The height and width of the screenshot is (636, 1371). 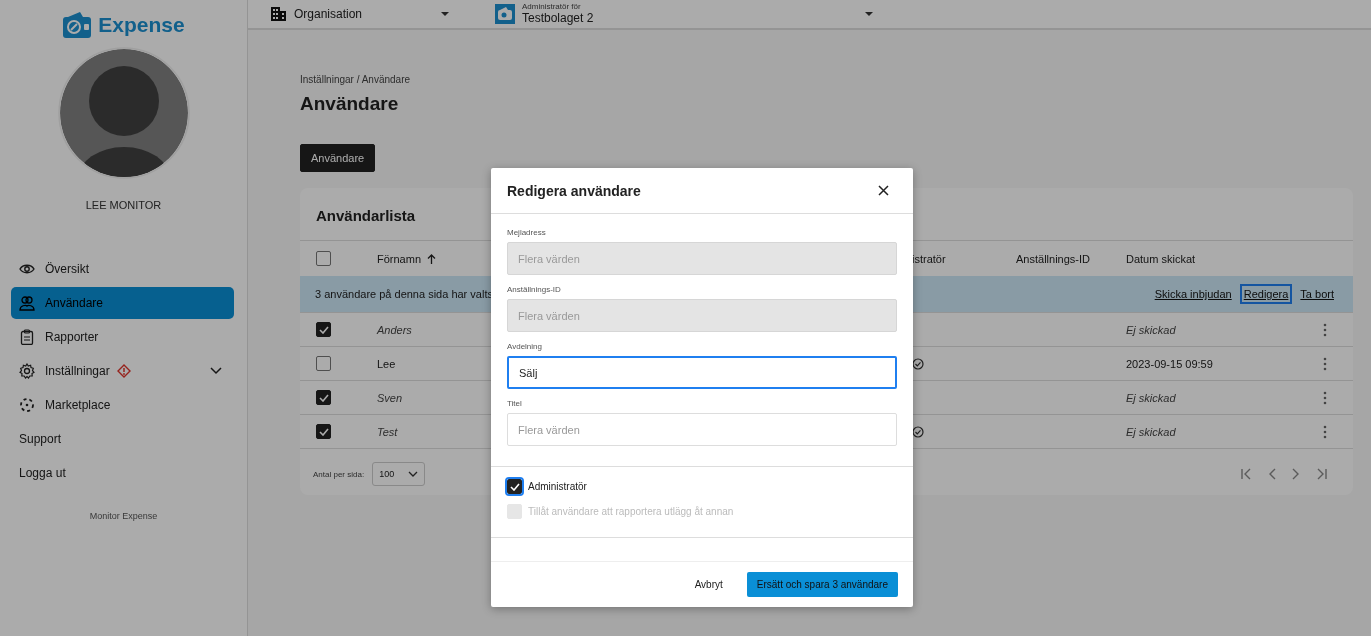 I want to click on page-title: Användare, so click(x=349, y=104).